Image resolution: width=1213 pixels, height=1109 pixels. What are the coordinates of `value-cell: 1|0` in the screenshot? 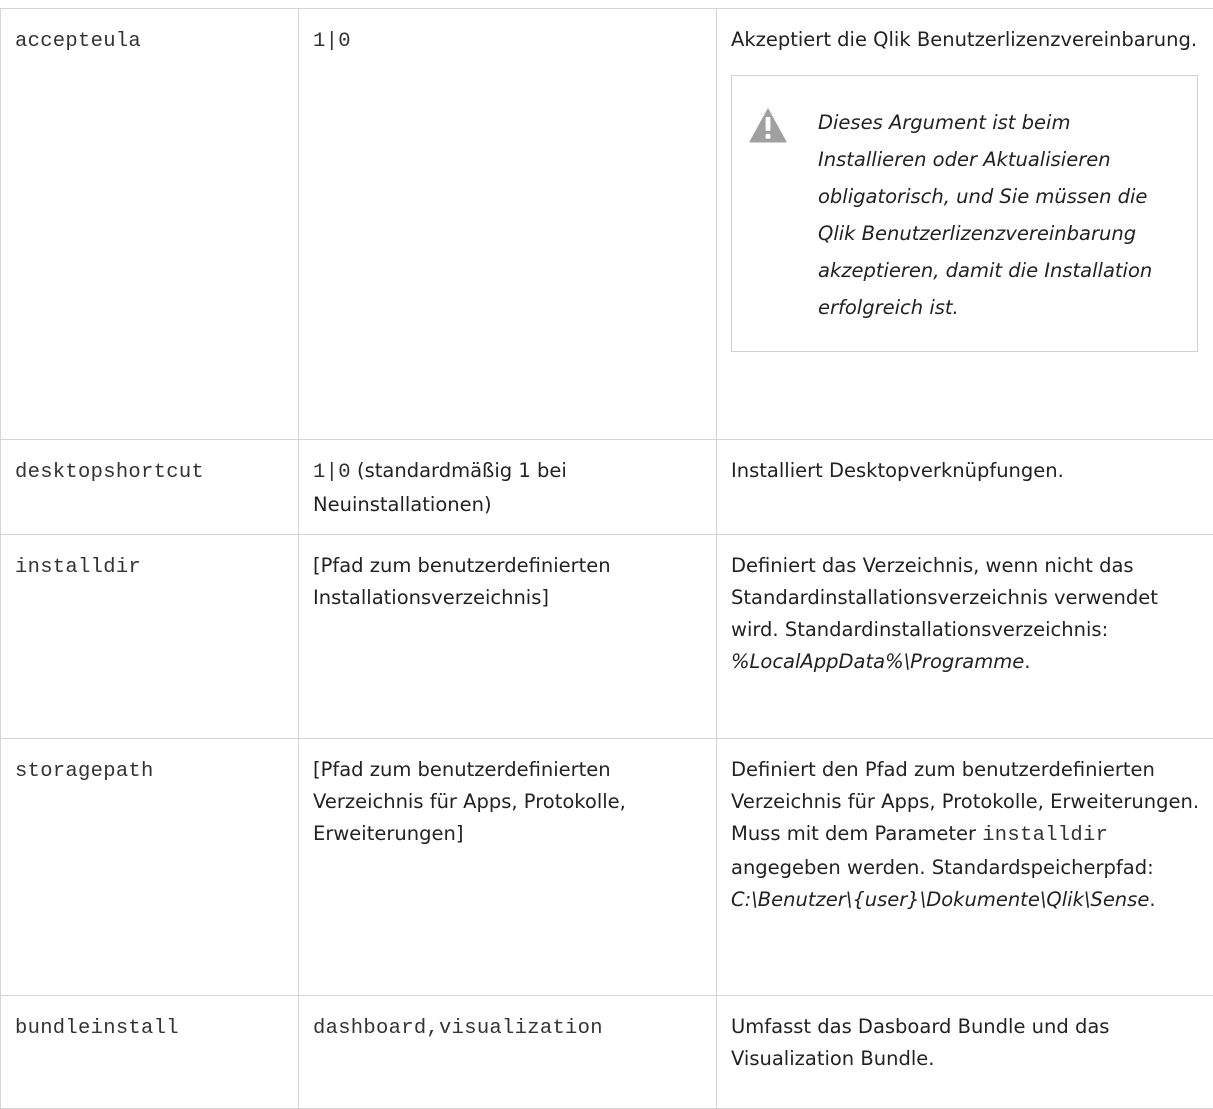 It's located at (508, 224).